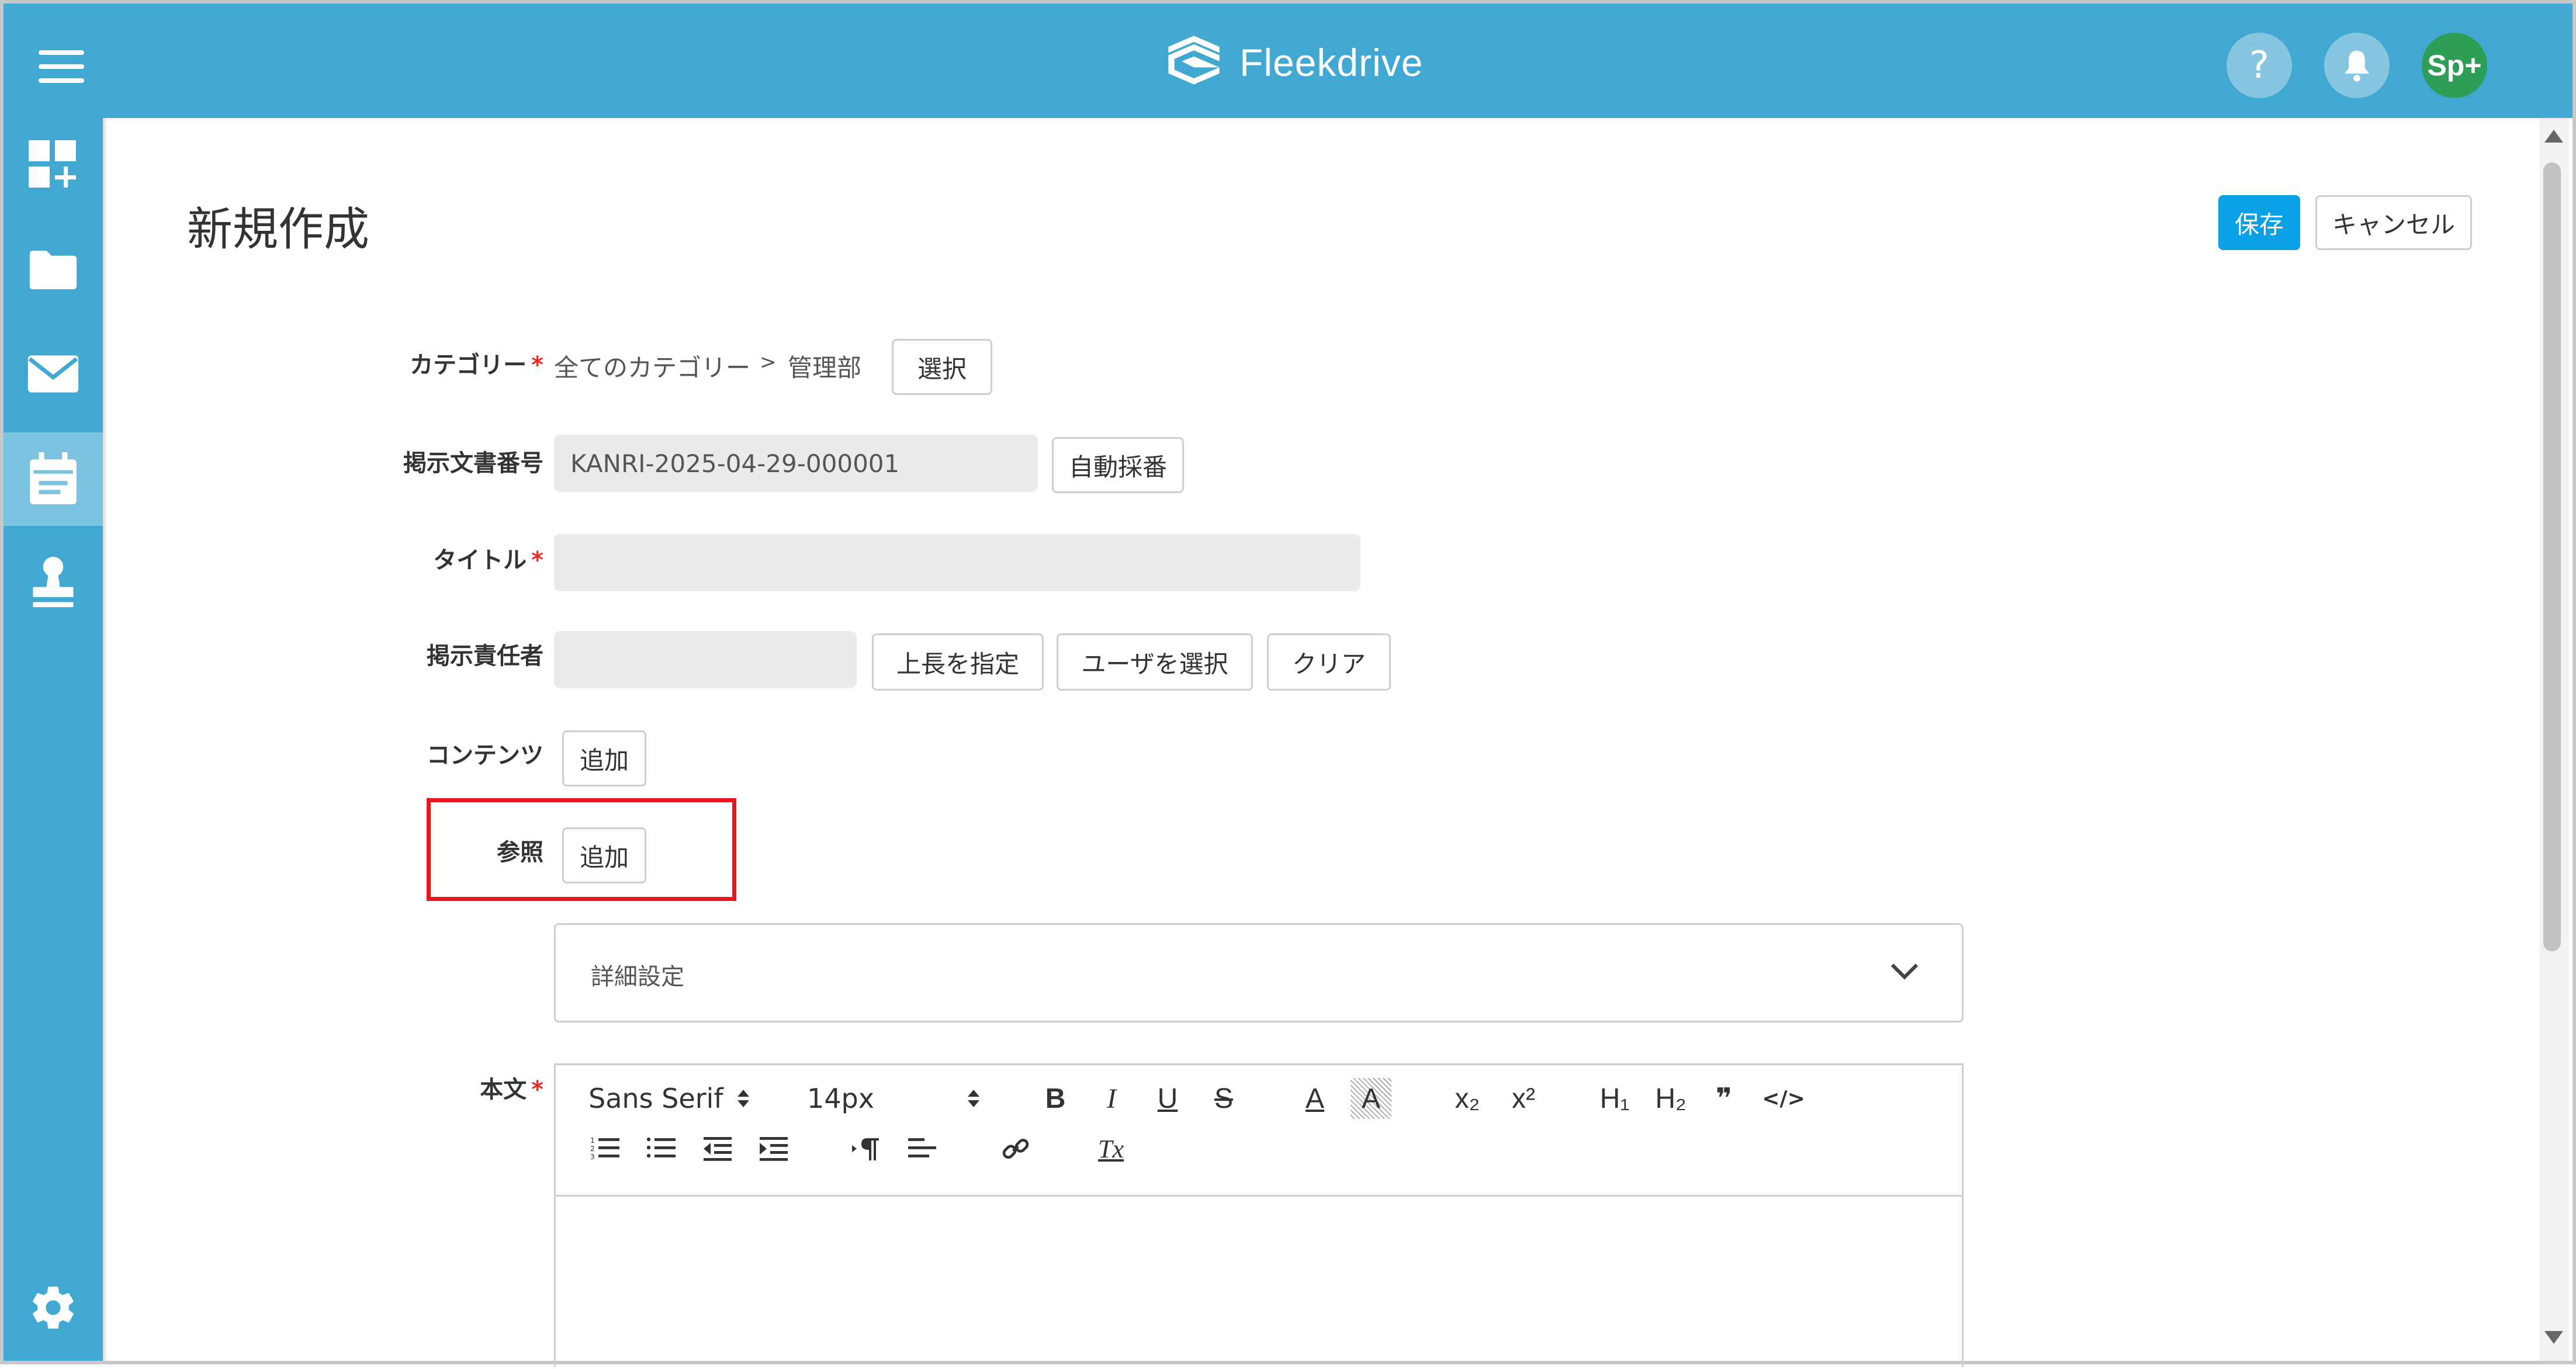  Describe the element at coordinates (1467, 1098) in the screenshot. I see `subscript-button: x₂` at that location.